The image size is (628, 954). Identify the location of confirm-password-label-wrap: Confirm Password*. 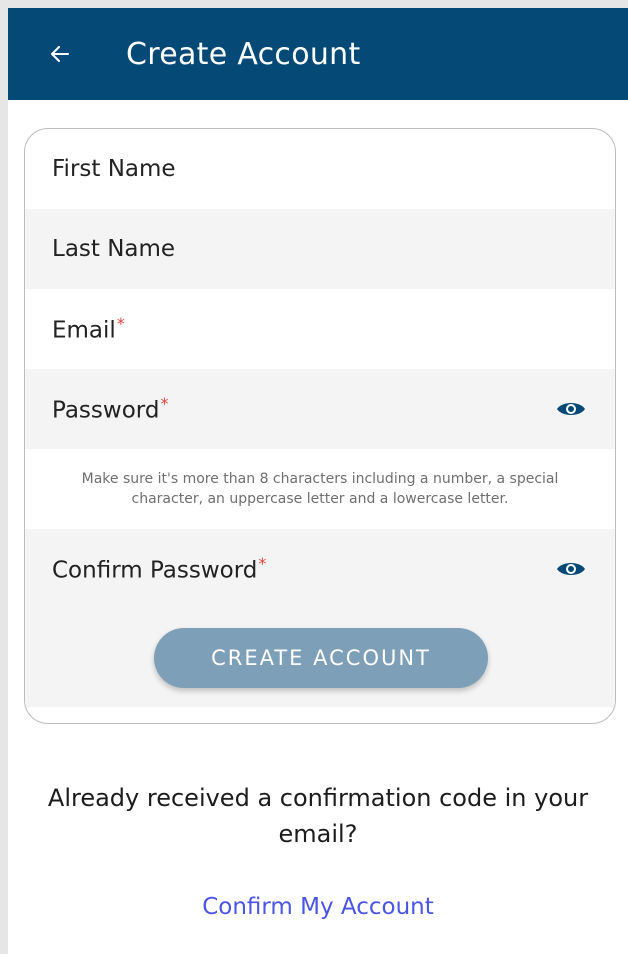
(303, 569).